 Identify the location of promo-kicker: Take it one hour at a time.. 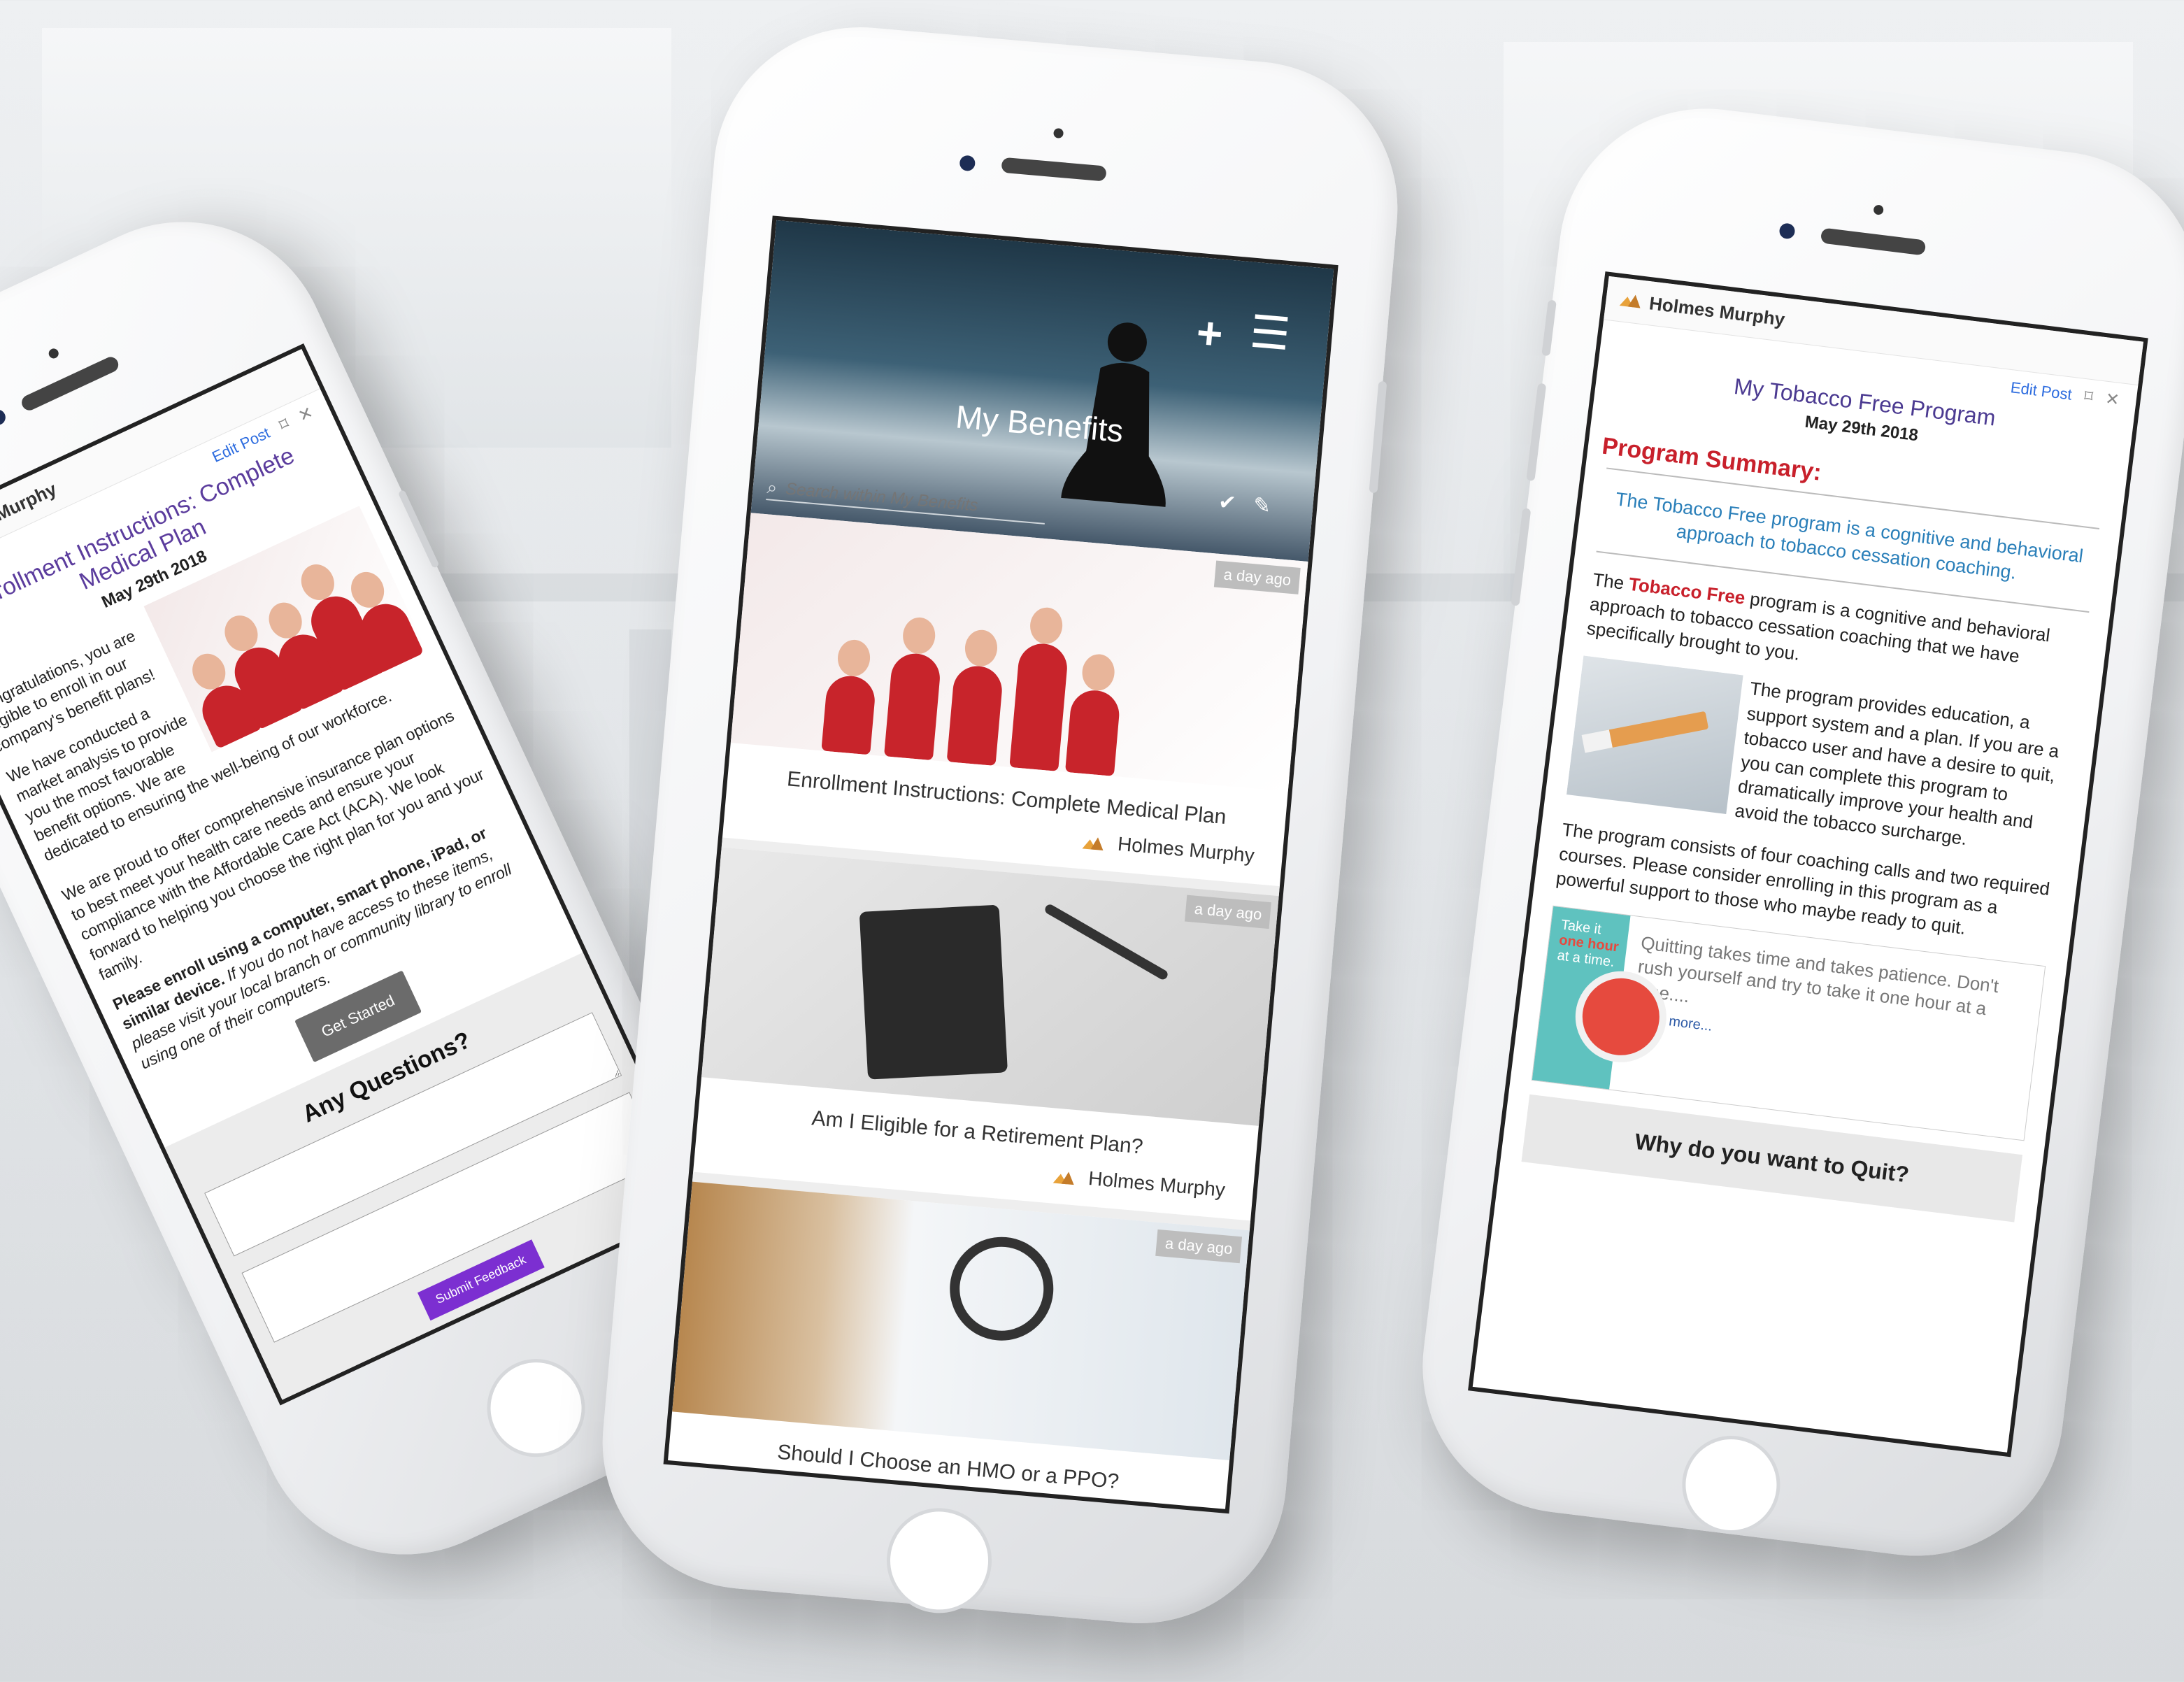
(1588, 945).